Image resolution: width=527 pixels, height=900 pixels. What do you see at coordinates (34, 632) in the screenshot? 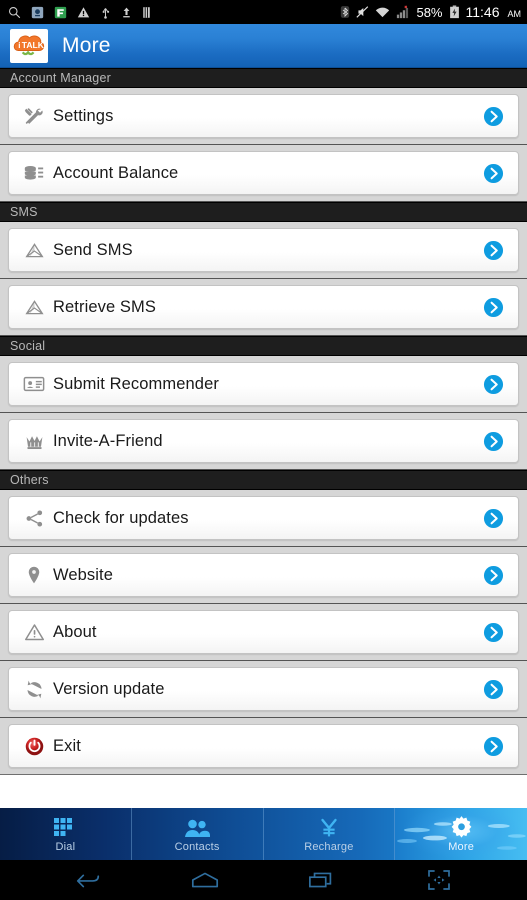
I see `warning-triangle-icon` at bounding box center [34, 632].